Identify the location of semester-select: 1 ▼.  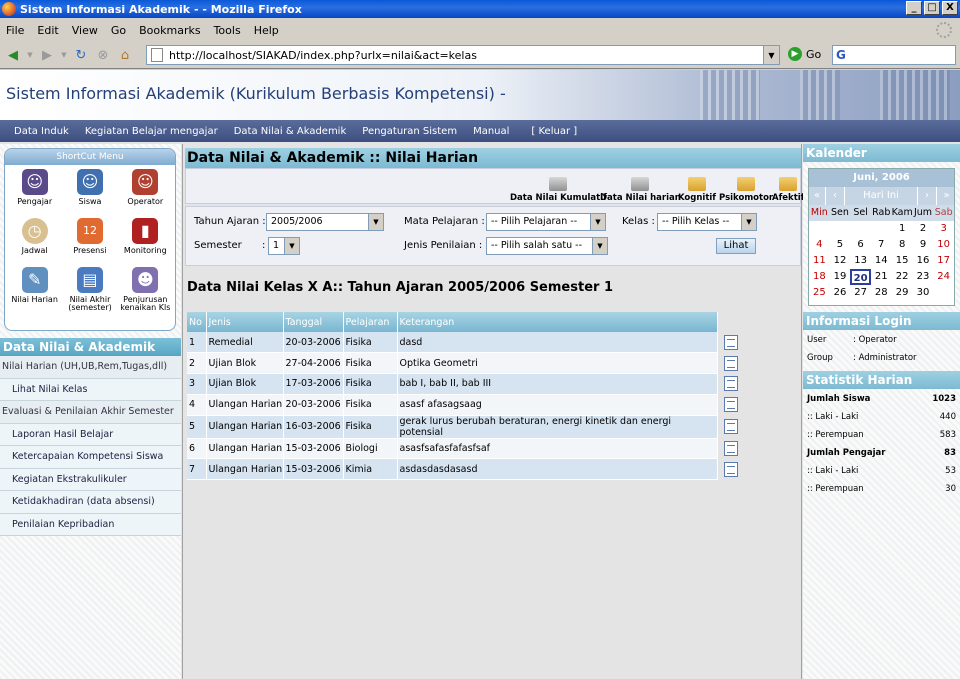
(284, 246).